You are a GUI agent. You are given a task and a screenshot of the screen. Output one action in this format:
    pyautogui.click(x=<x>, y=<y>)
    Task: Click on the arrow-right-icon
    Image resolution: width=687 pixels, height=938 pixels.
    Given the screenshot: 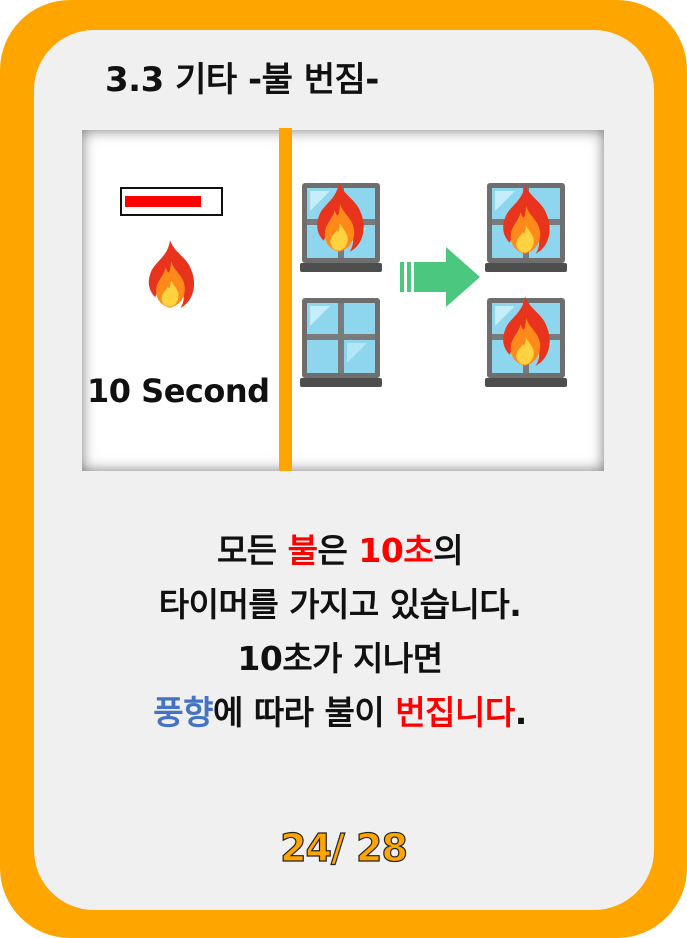 What is the action you would take?
    pyautogui.click(x=440, y=277)
    